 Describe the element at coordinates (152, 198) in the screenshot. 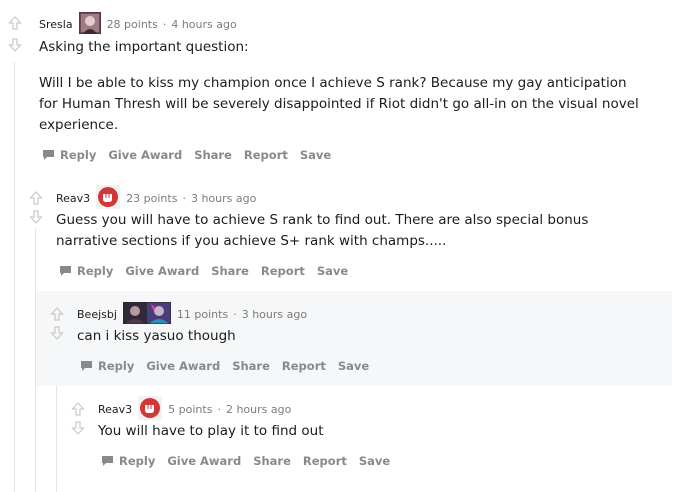

I see `points: 23 points` at that location.